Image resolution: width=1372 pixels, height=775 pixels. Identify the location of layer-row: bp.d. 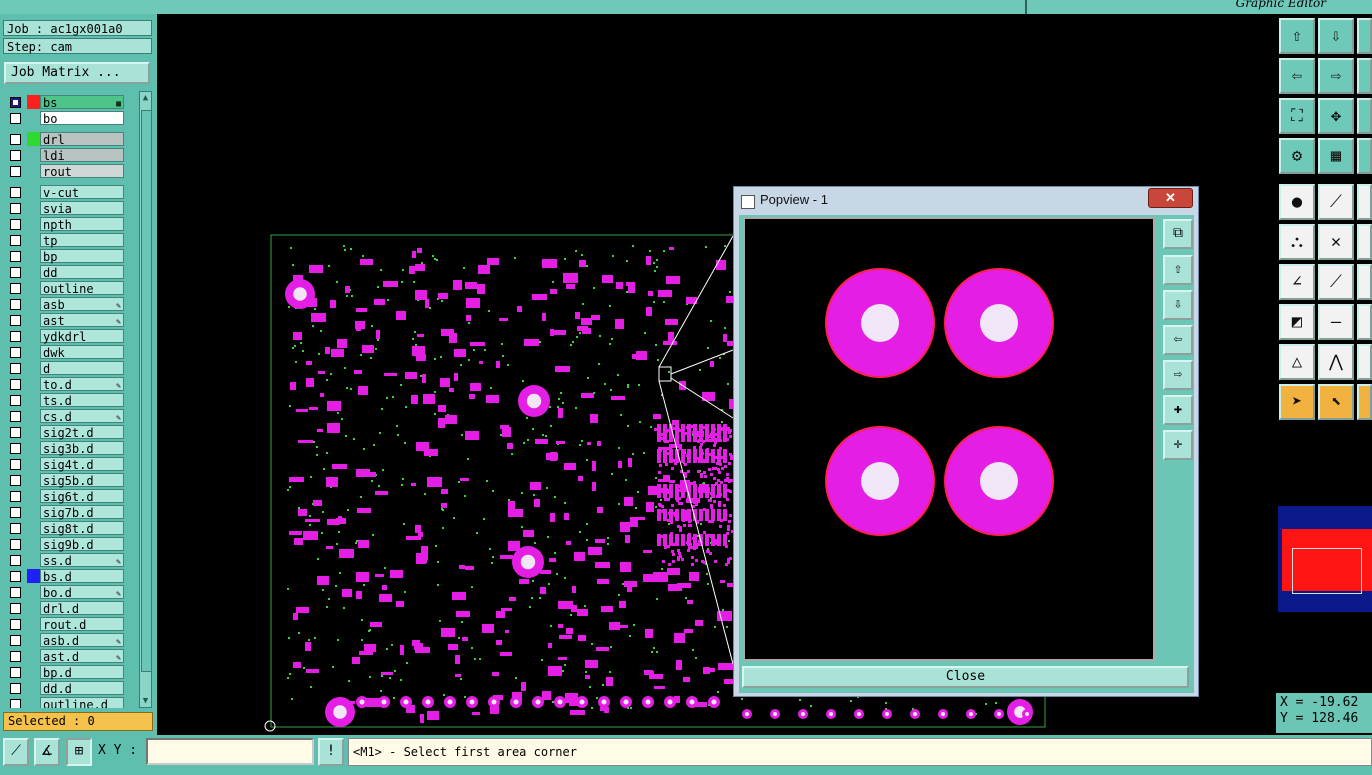
(70, 672).